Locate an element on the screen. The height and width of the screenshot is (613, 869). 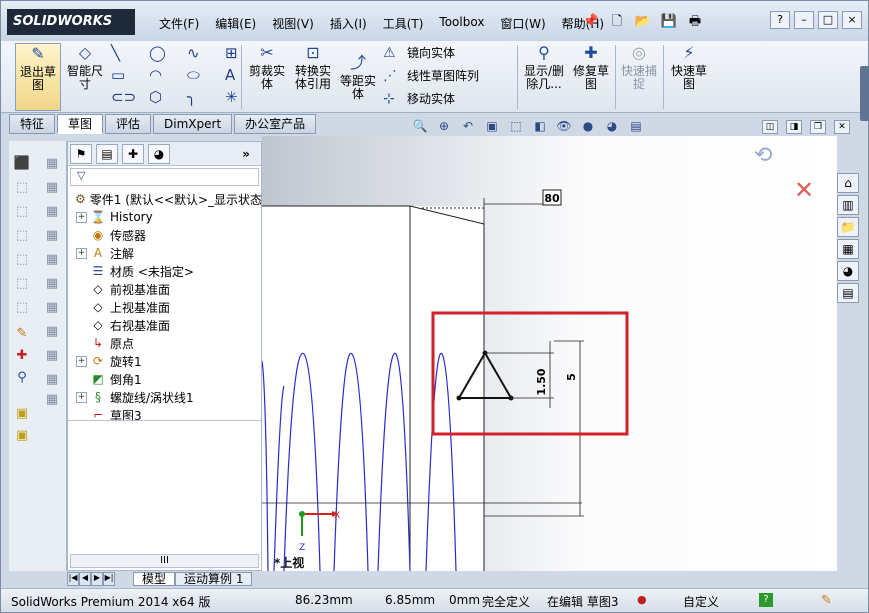
sketch-point is located at coordinates (459, 398).